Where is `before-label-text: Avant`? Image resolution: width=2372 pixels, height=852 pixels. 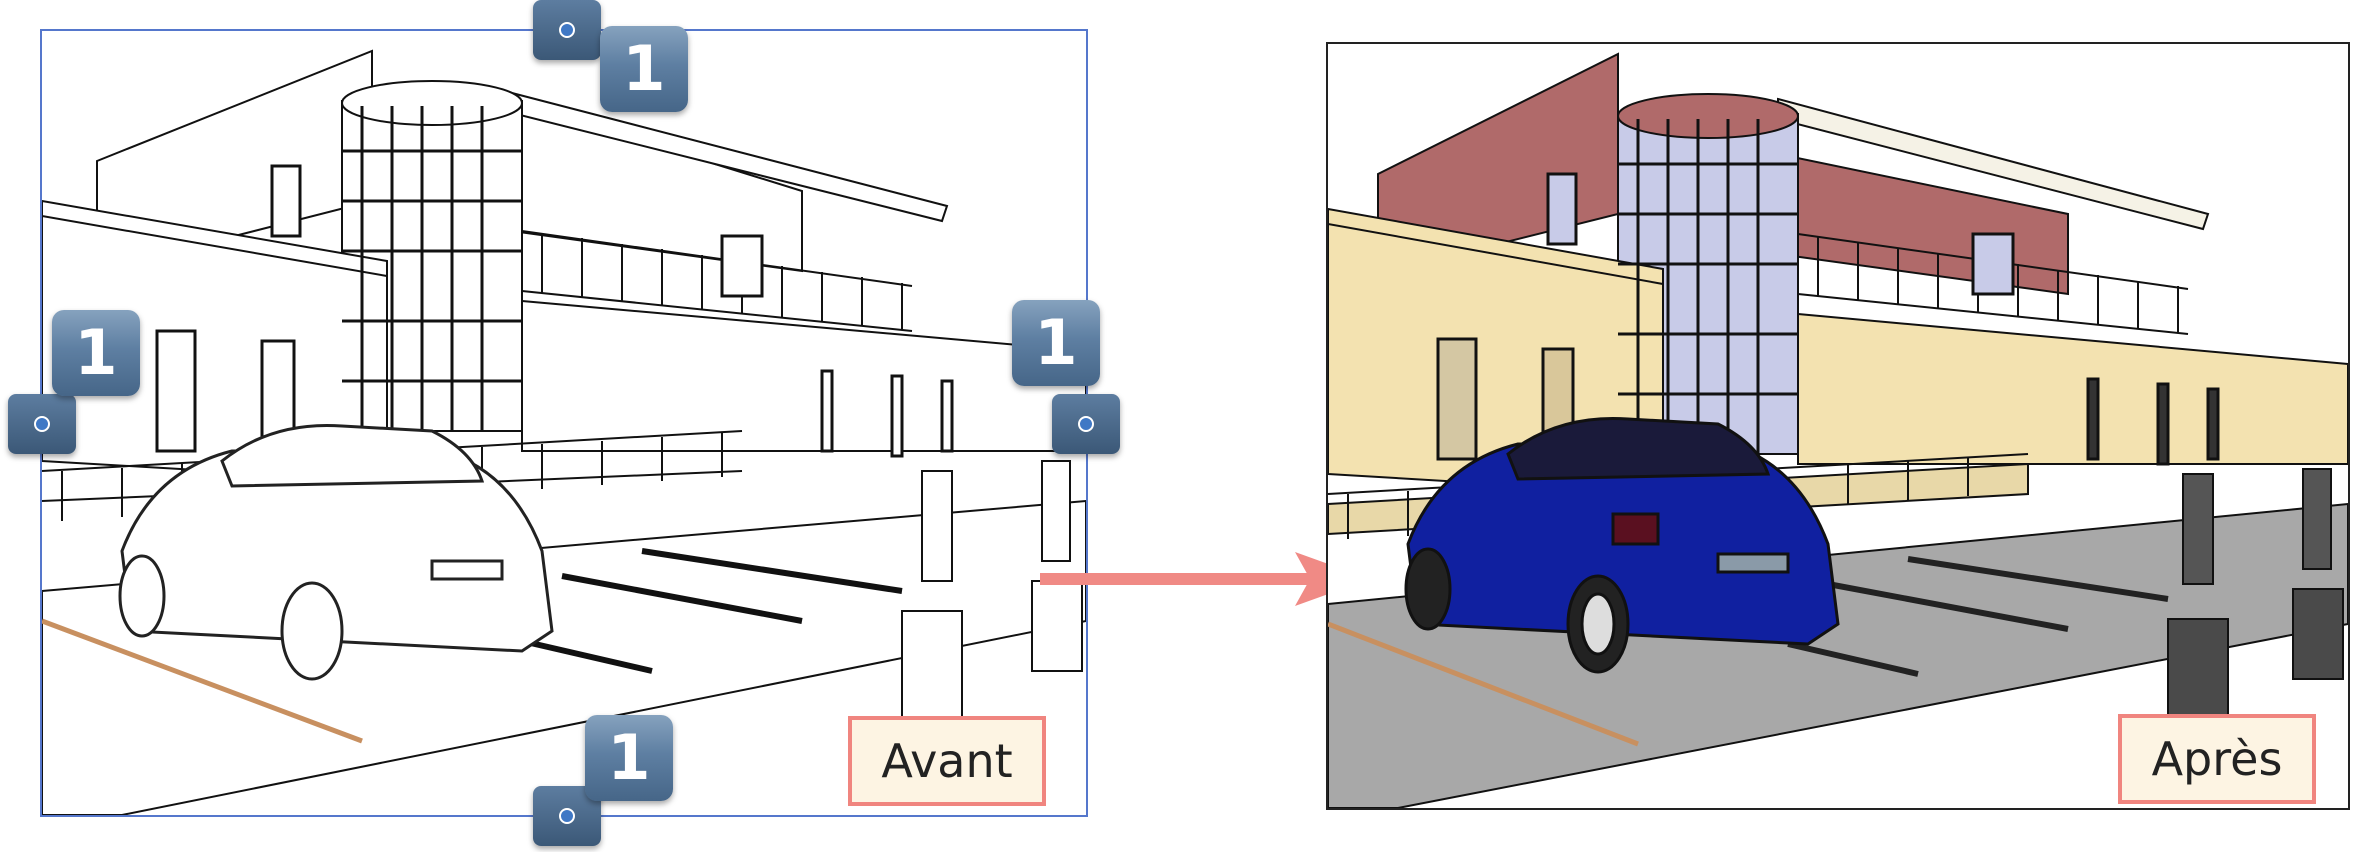 before-label-text: Avant is located at coordinates (947, 761).